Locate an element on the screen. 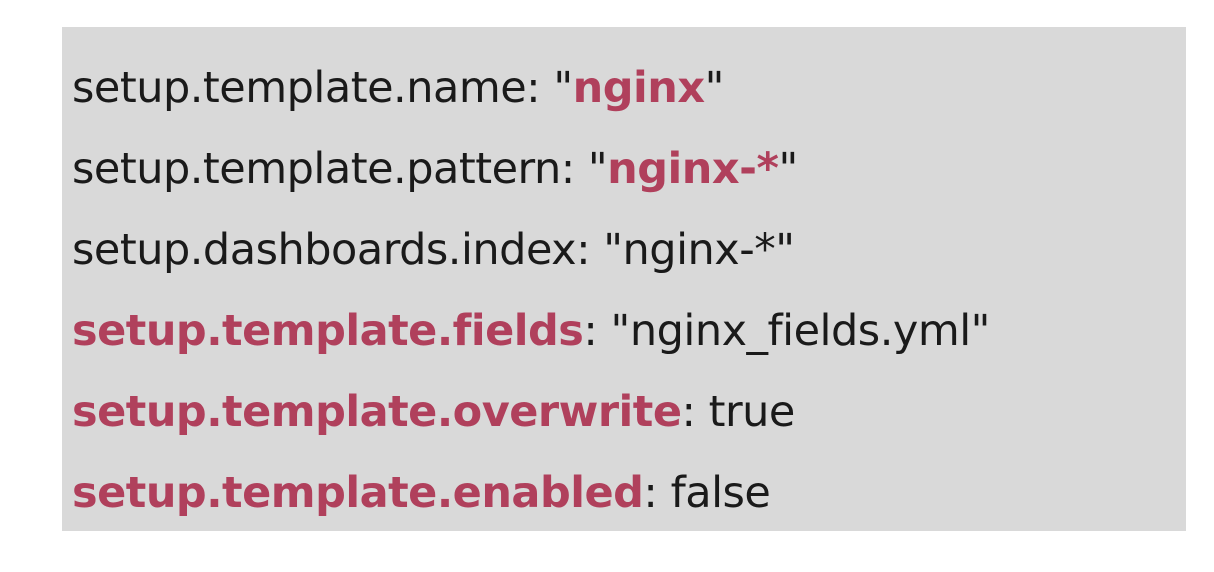 The height and width of the screenshot is (572, 1214). config-text: setup.template.pattern: " is located at coordinates (340, 169).